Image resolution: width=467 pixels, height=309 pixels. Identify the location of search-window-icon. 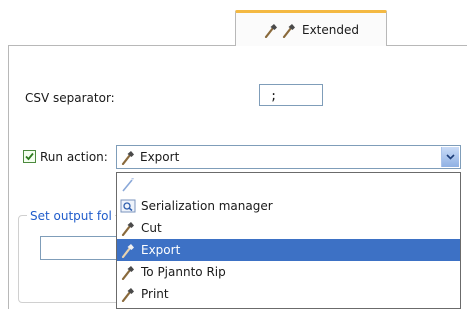
(128, 206).